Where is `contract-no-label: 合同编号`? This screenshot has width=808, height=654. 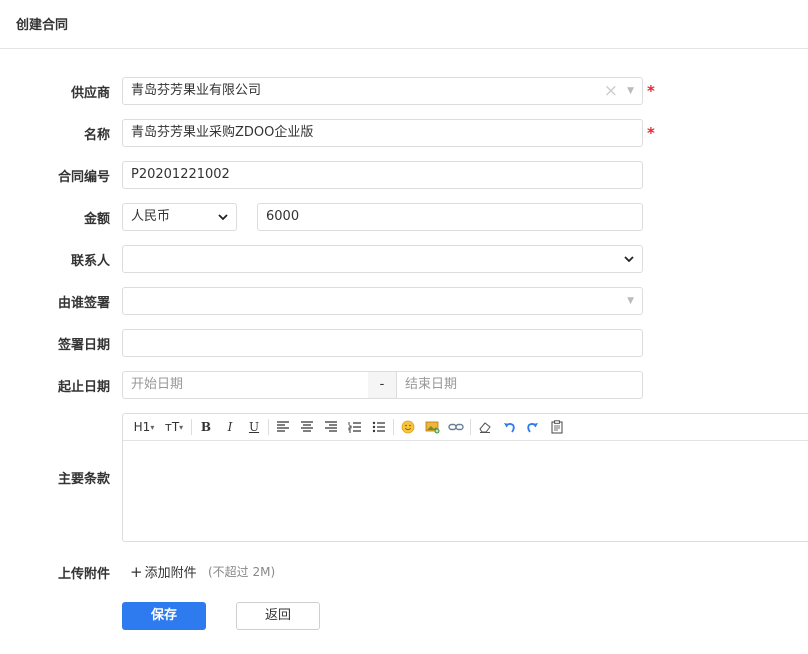
contract-no-label: 合同编号 is located at coordinates (83, 177).